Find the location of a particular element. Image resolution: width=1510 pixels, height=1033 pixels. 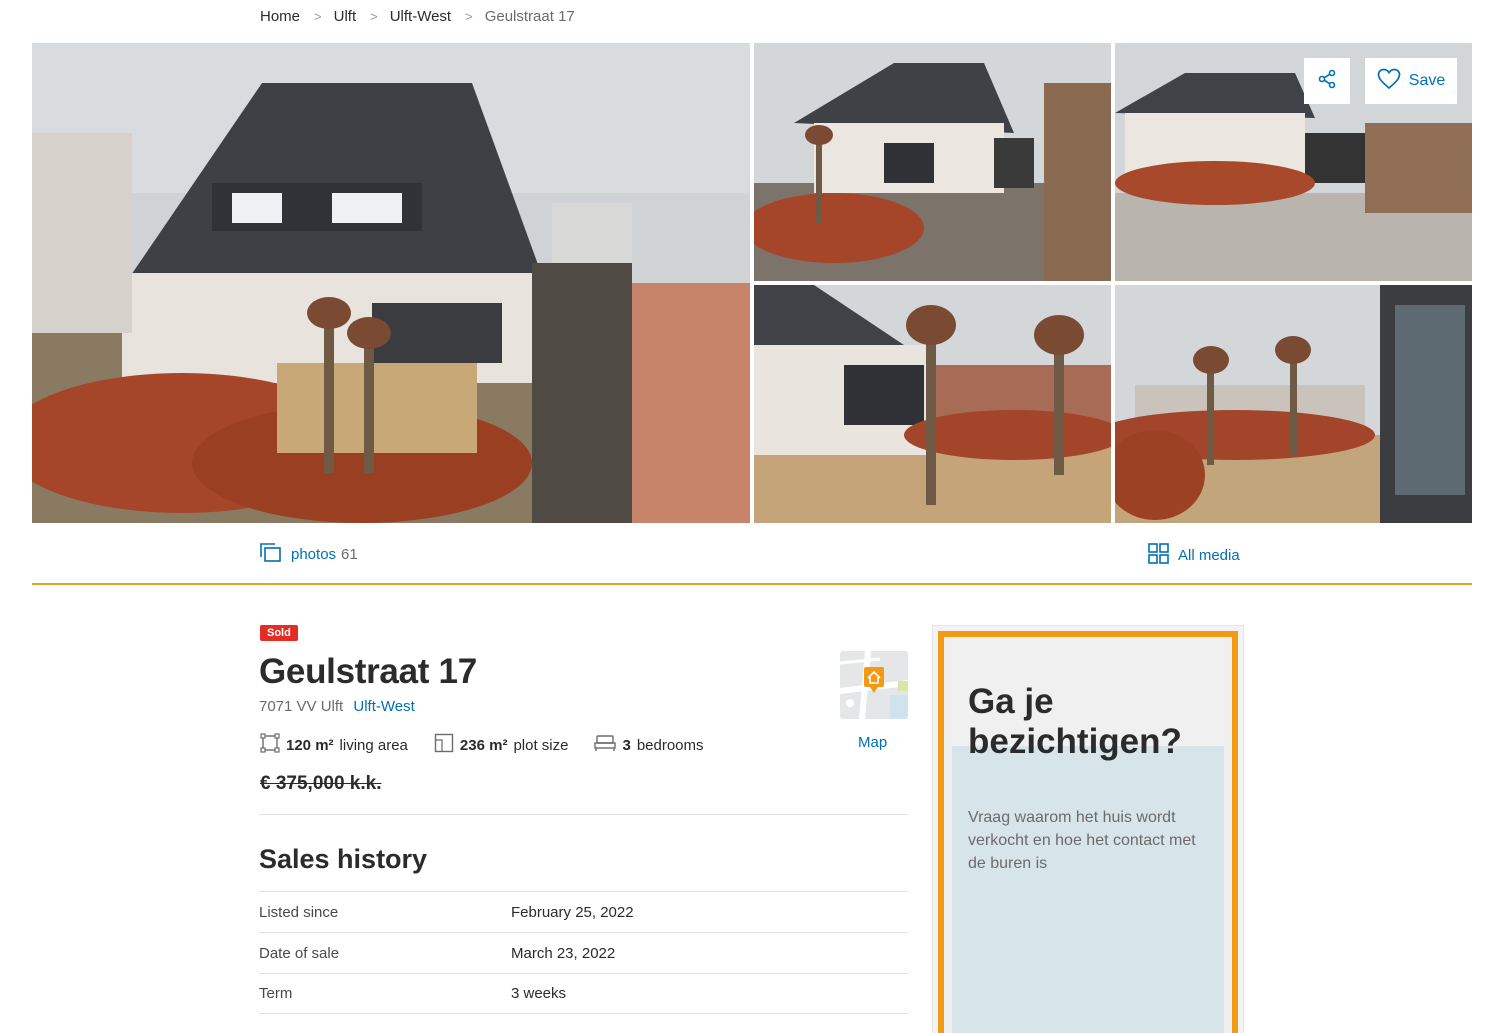

ad-background is located at coordinates (1088, 889).